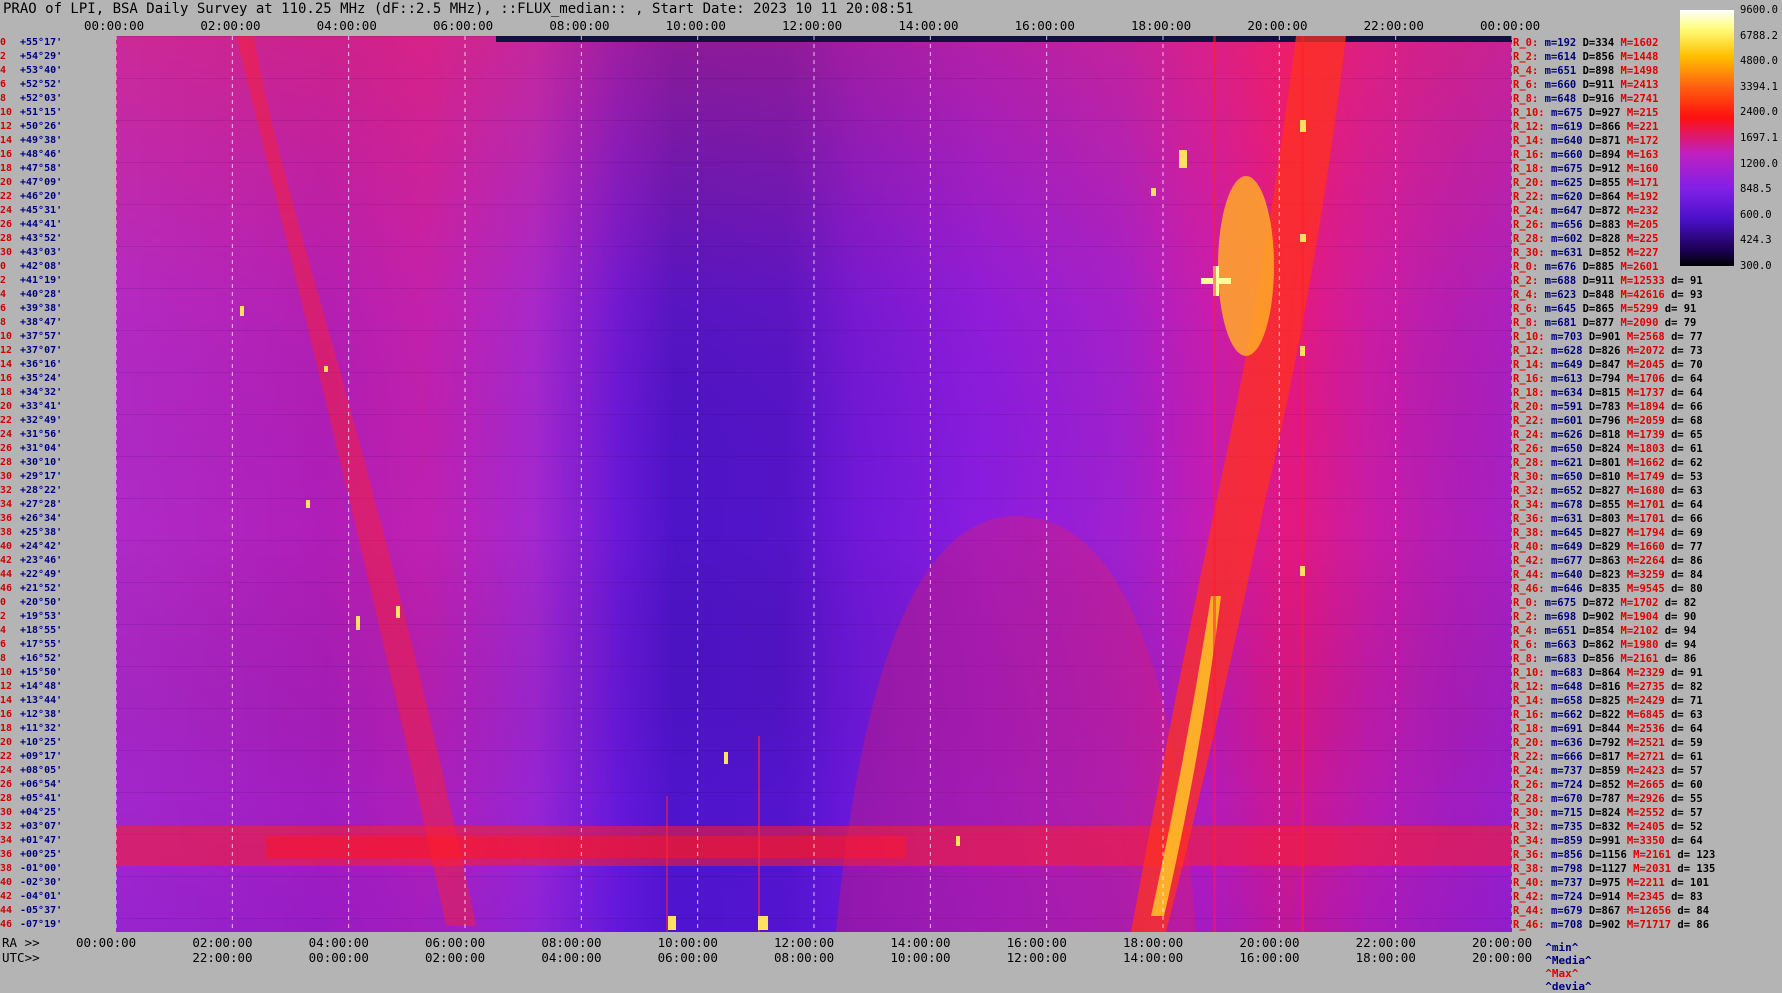  Describe the element at coordinates (1756, 266) in the screenshot. I see `colorbar-tick-label: 300.0` at that location.